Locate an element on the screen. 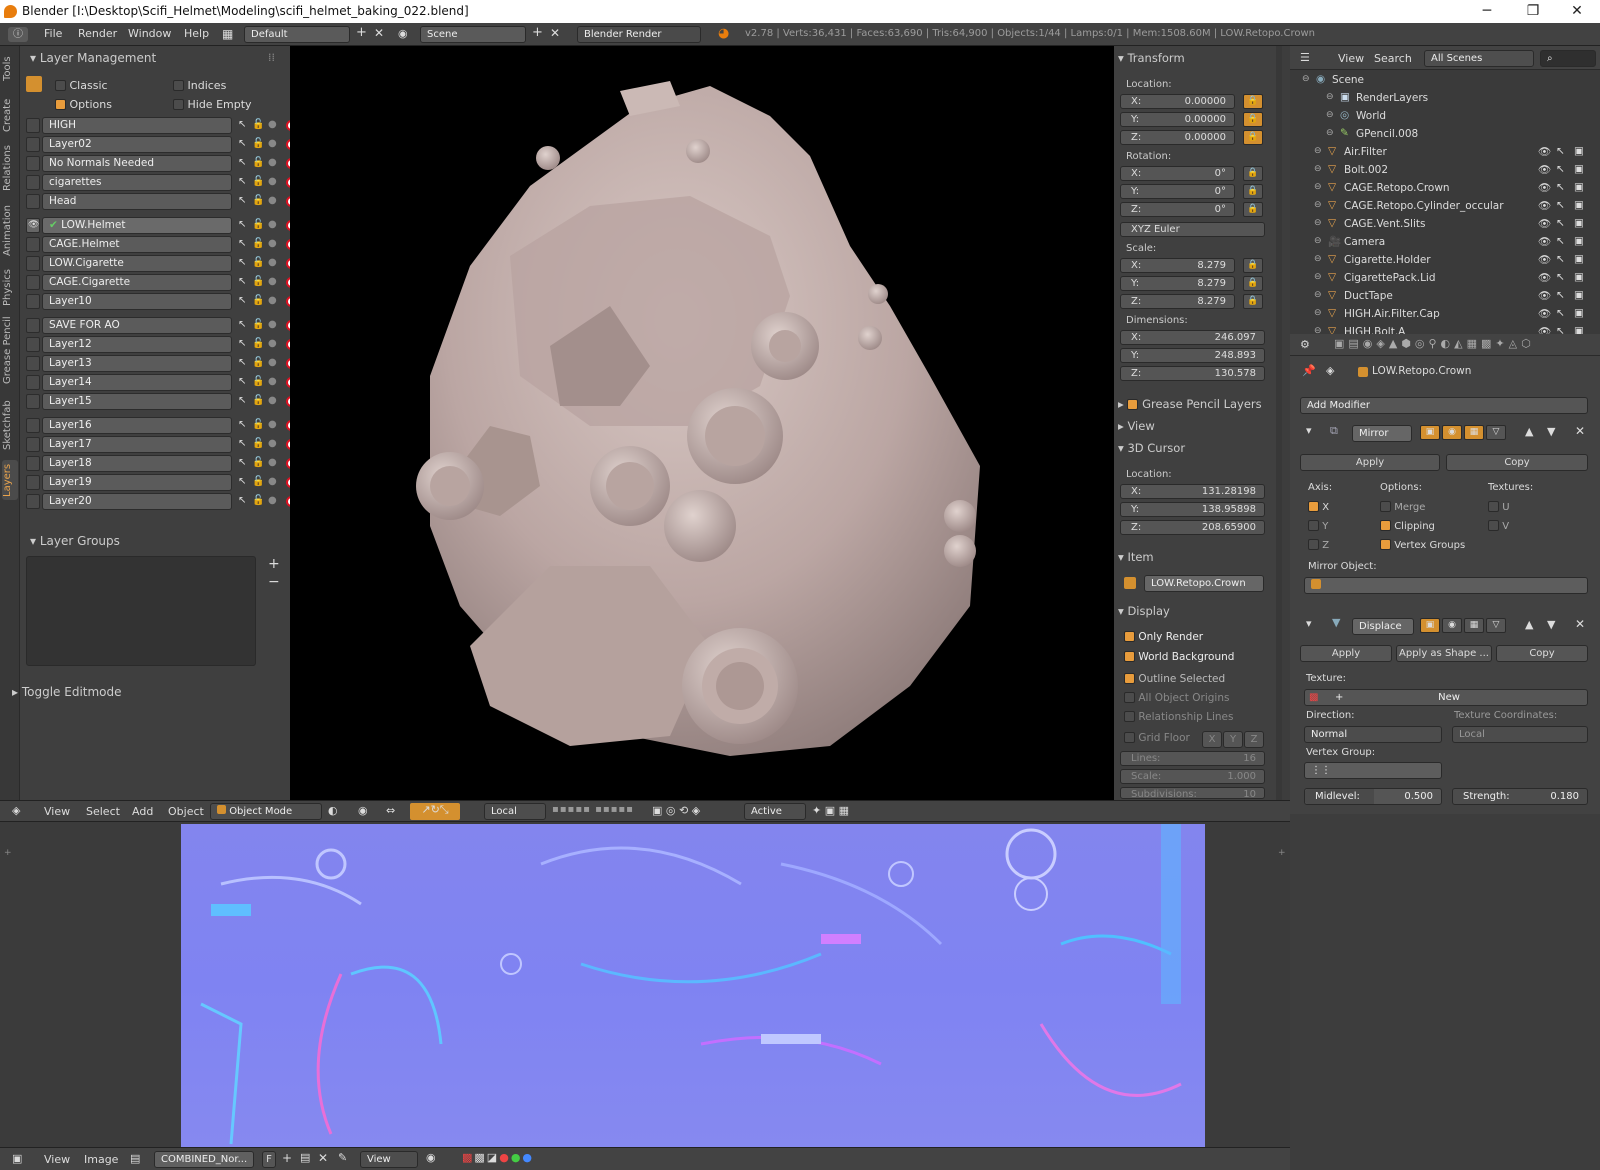 This screenshot has height=1170, width=1600. layer-row: Layer16 ↖ 🔓 ● is located at coordinates (160, 425).